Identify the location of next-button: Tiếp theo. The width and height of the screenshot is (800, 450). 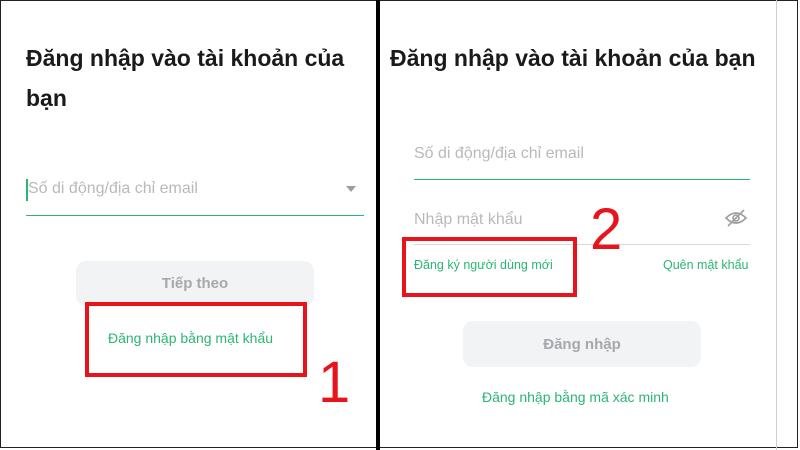
(195, 283).